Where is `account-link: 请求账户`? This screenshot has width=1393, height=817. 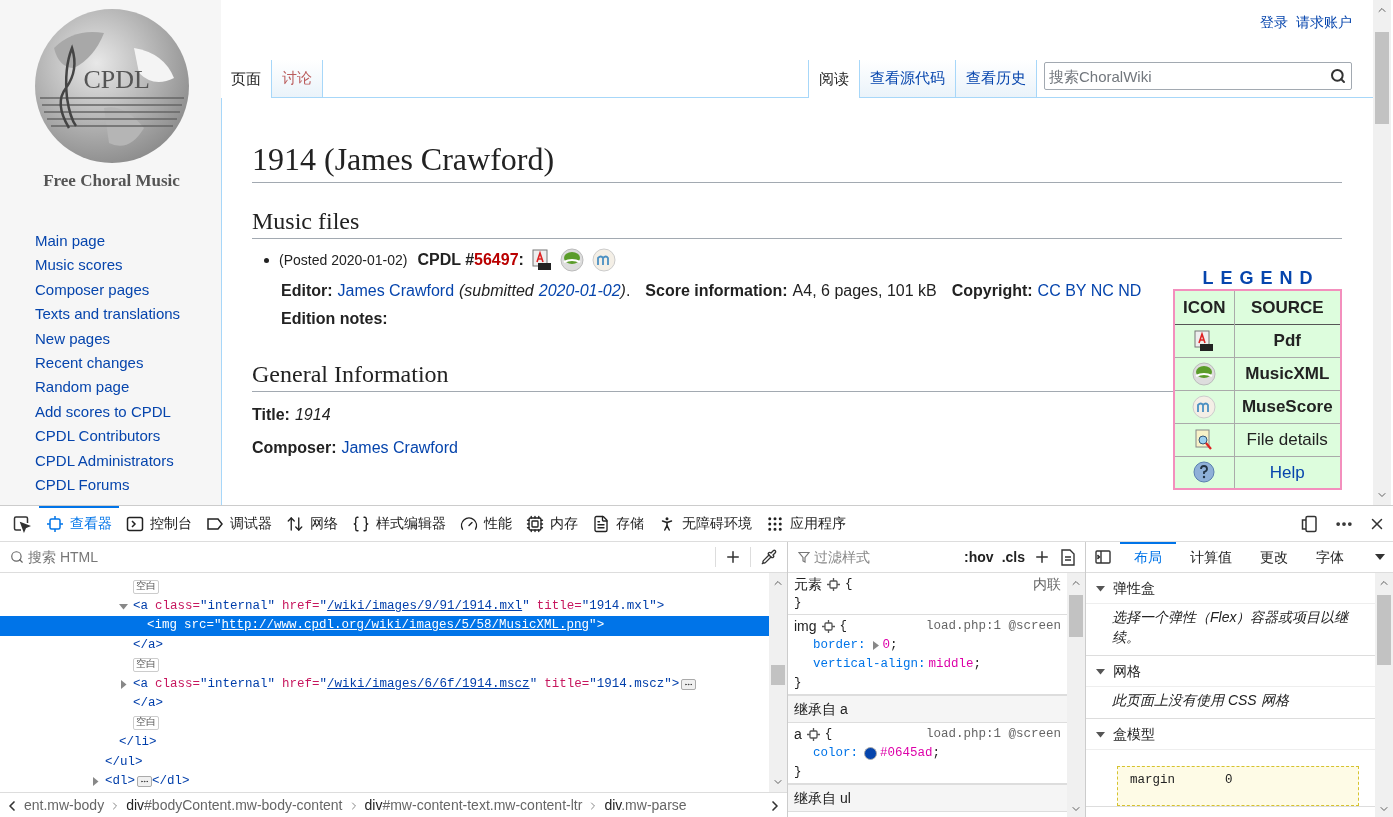 account-link: 请求账户 is located at coordinates (1324, 22).